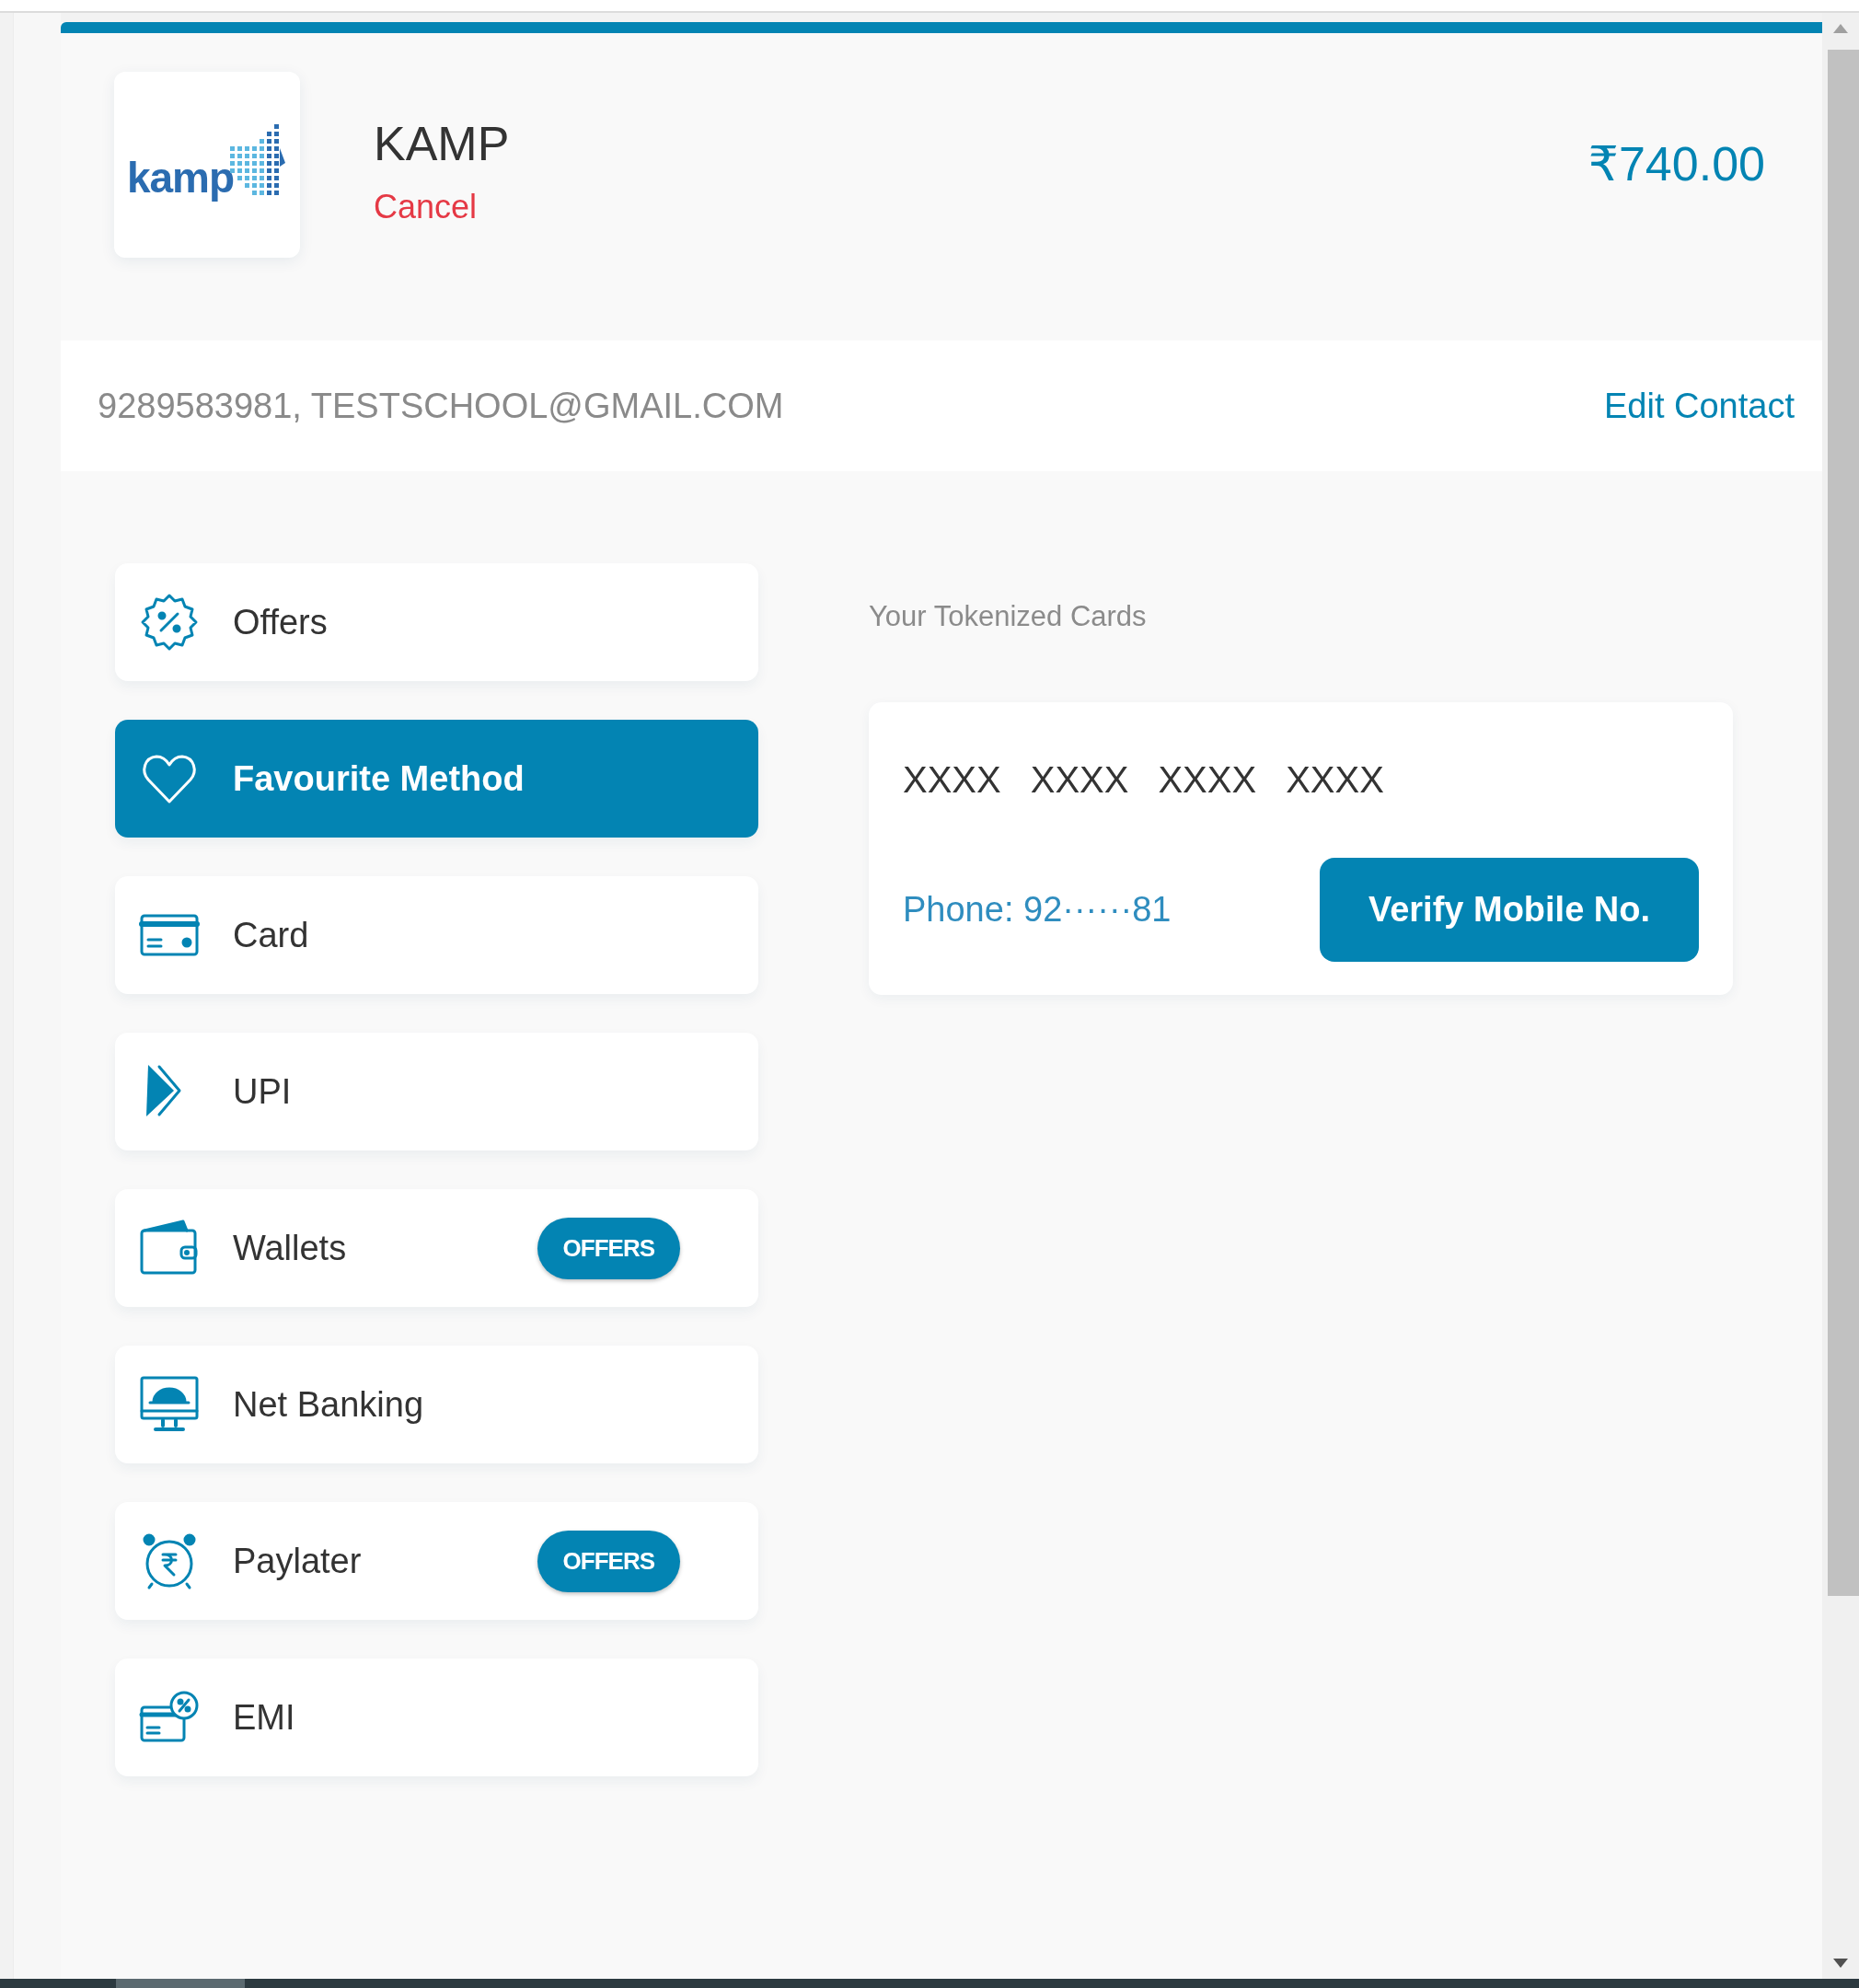  I want to click on percent-badge-icon, so click(170, 622).